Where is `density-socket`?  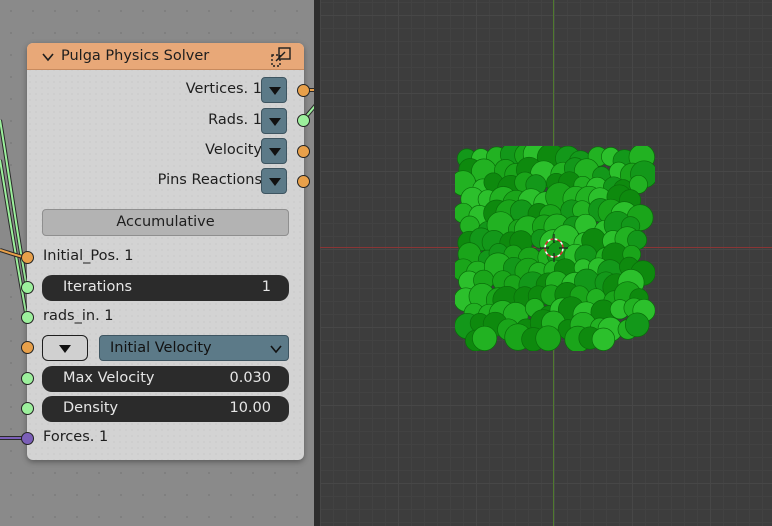
density-socket is located at coordinates (27, 408).